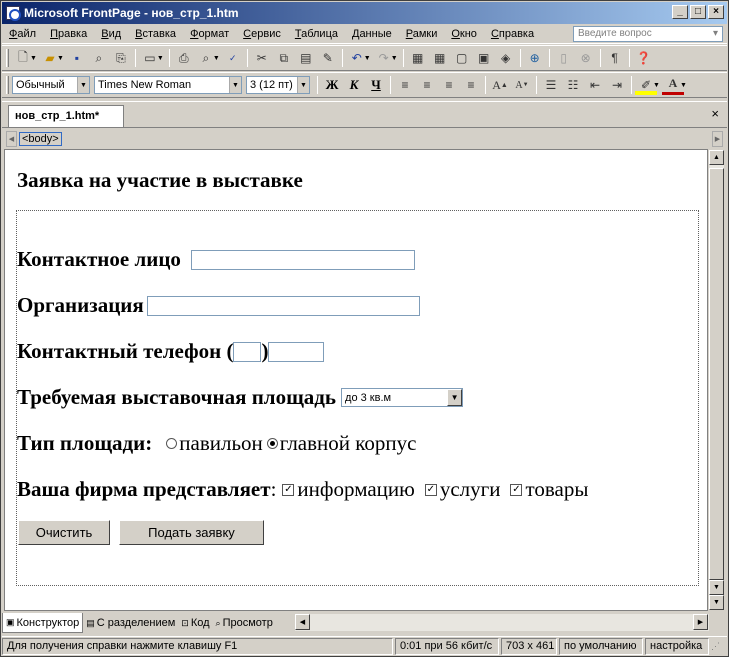 The image size is (729, 657). I want to click on minimize-button: _, so click(680, 12).